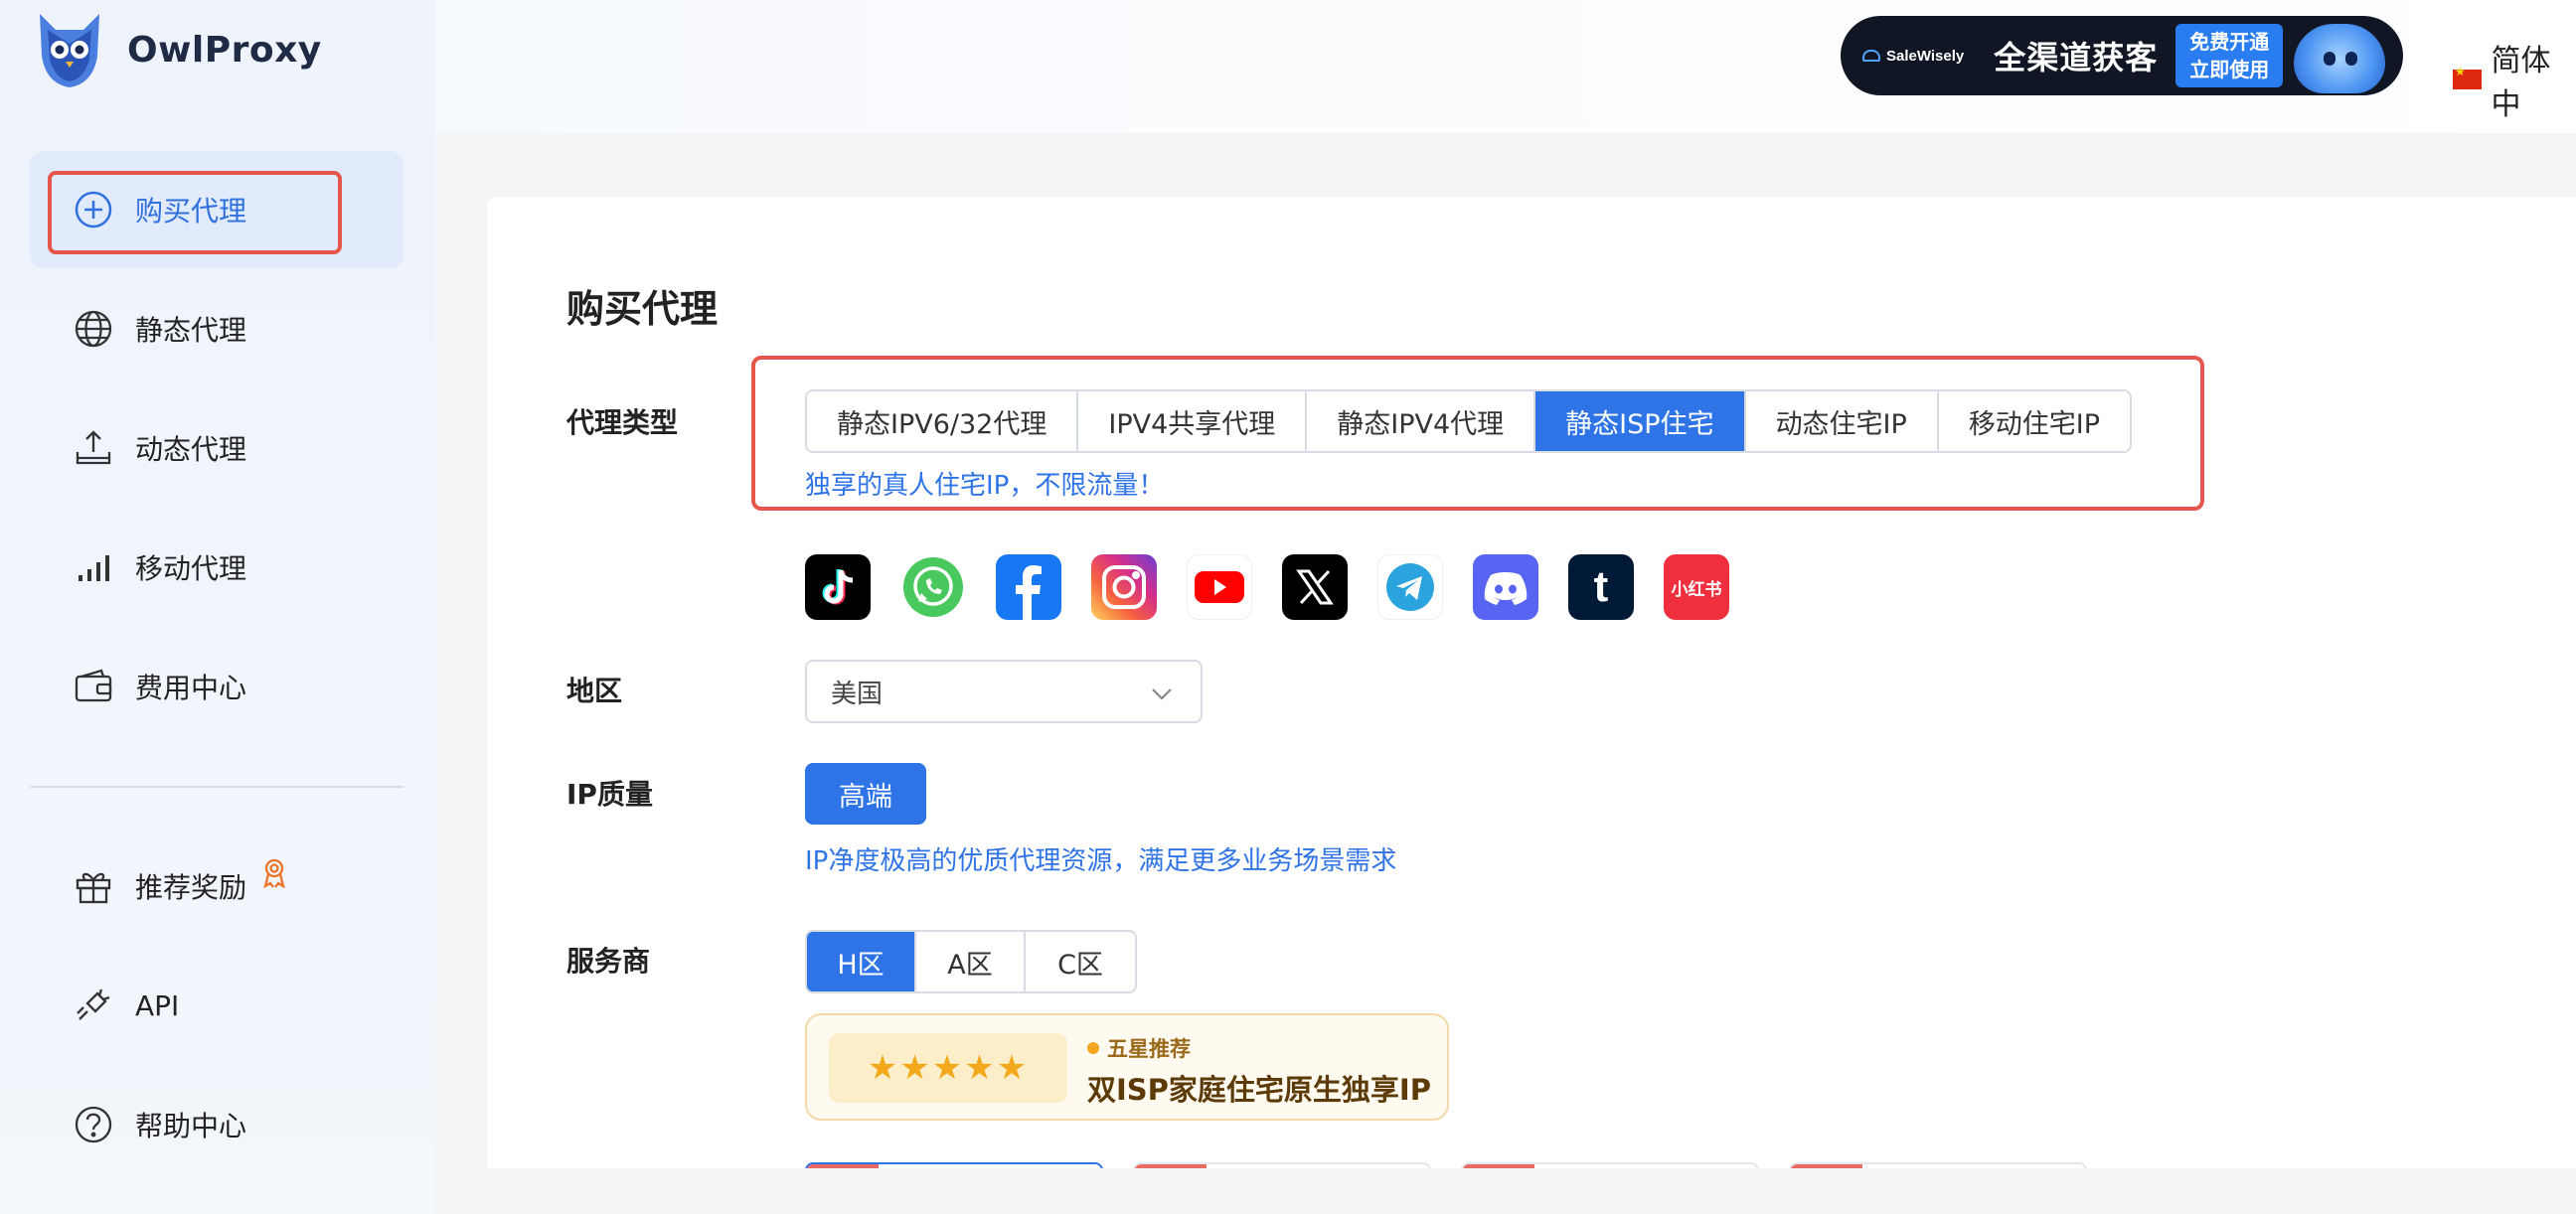  What do you see at coordinates (1640, 421) in the screenshot?
I see `proxy-type-tab-static-isp: 静态ISP住宅` at bounding box center [1640, 421].